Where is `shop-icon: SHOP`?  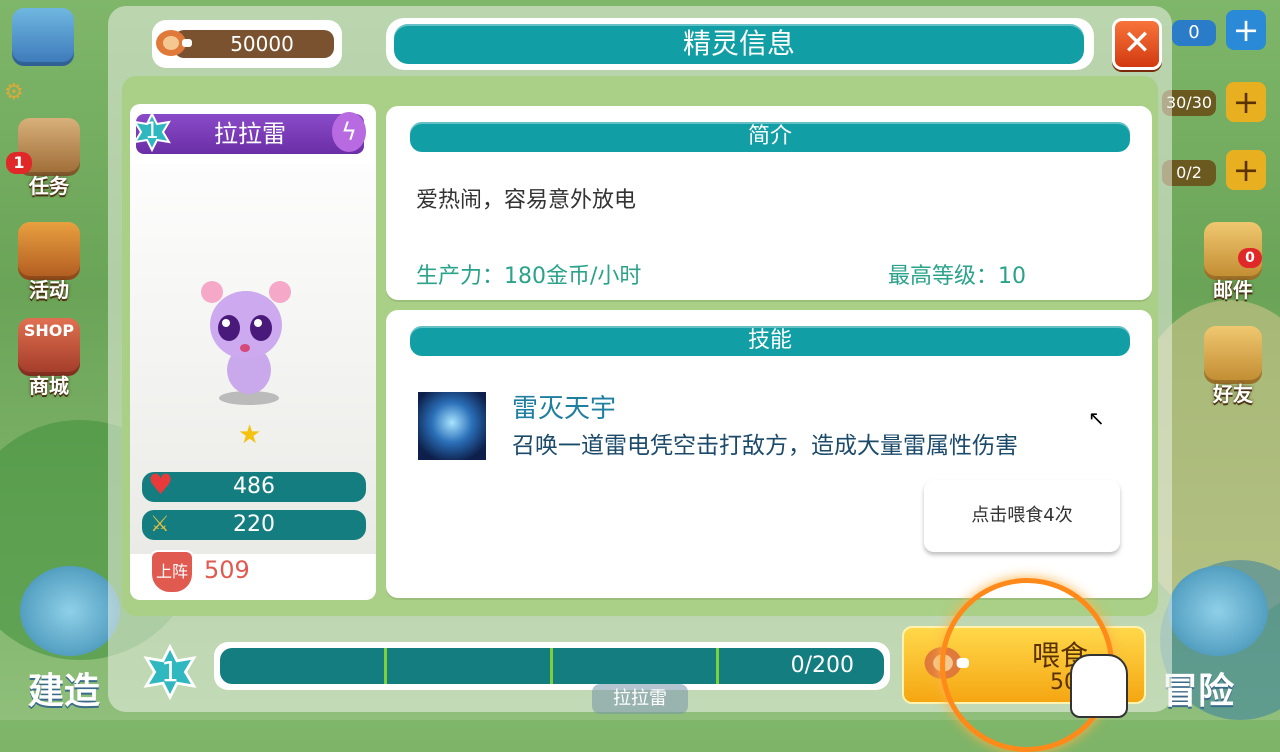
shop-icon: SHOP is located at coordinates (49, 347).